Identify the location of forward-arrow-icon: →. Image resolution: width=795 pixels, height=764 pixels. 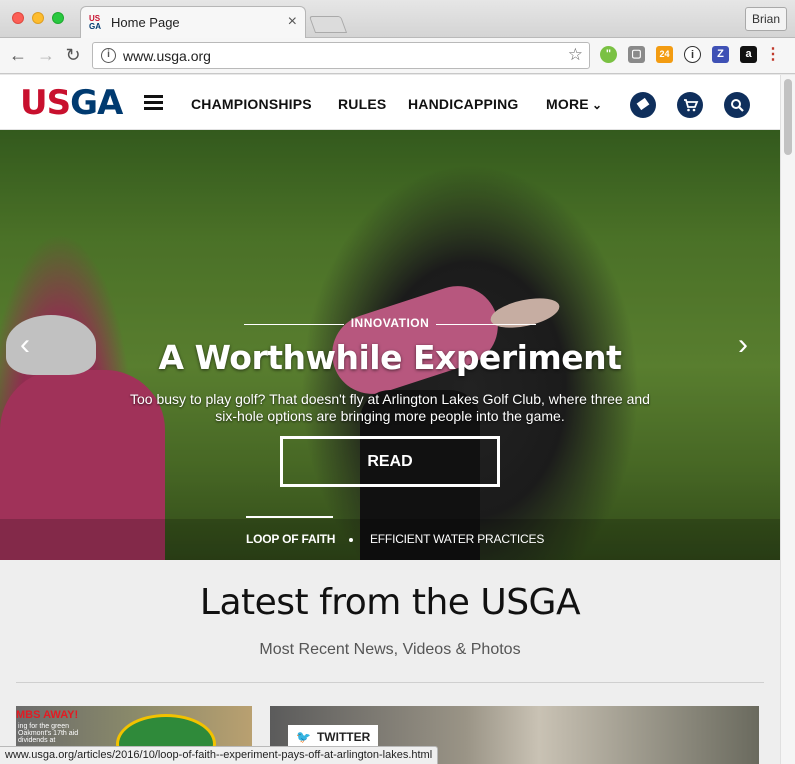
(46, 55).